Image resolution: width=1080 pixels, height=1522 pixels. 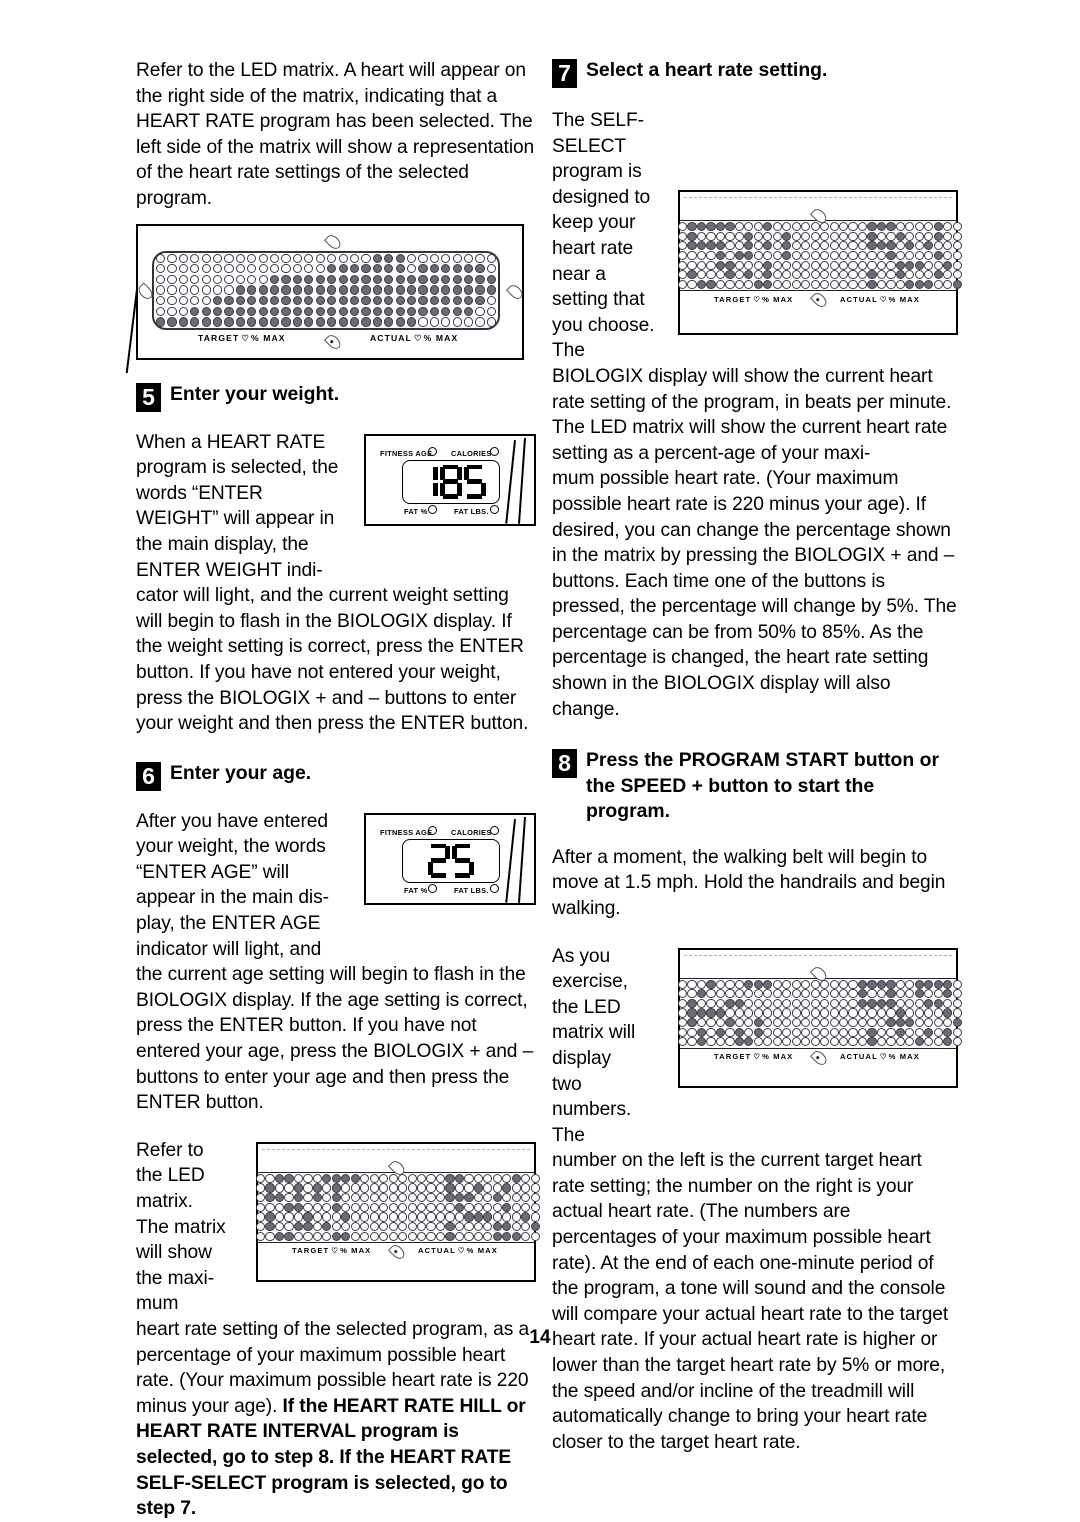 I want to click on console-edge-line, so click(x=510, y=860).